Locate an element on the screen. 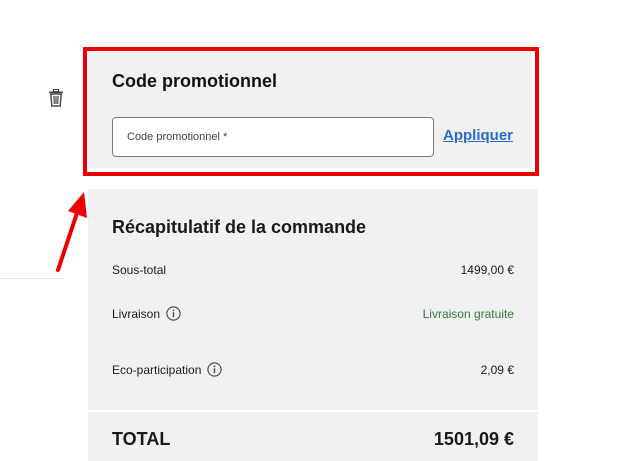 The height and width of the screenshot is (461, 620). subtotal-label: Sous-total is located at coordinates (139, 270).